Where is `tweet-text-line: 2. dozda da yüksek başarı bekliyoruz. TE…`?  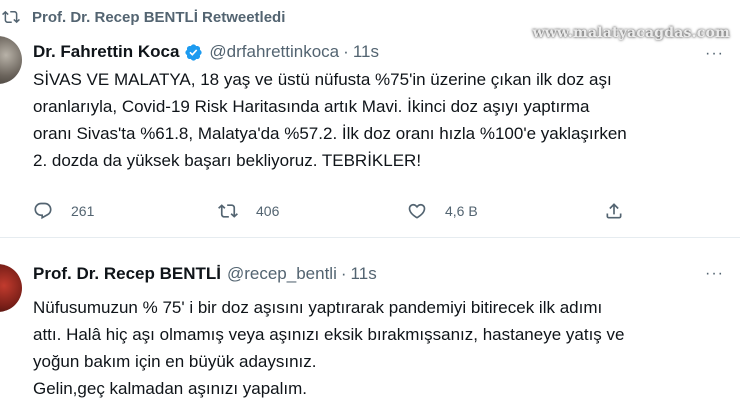 tweet-text-line: 2. dozda da yüksek başarı bekliyoruz. TE… is located at coordinates (227, 160).